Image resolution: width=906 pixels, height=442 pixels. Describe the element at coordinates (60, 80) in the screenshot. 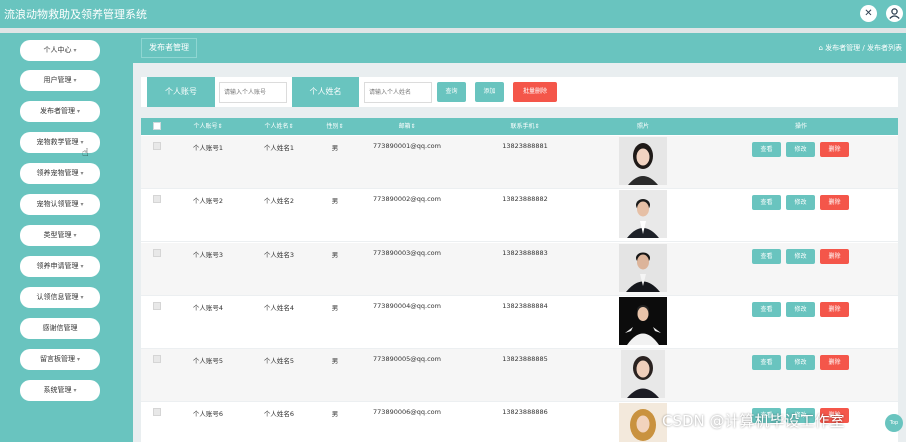

I see `sidebar-item-users: 用户管理 ▾` at that location.